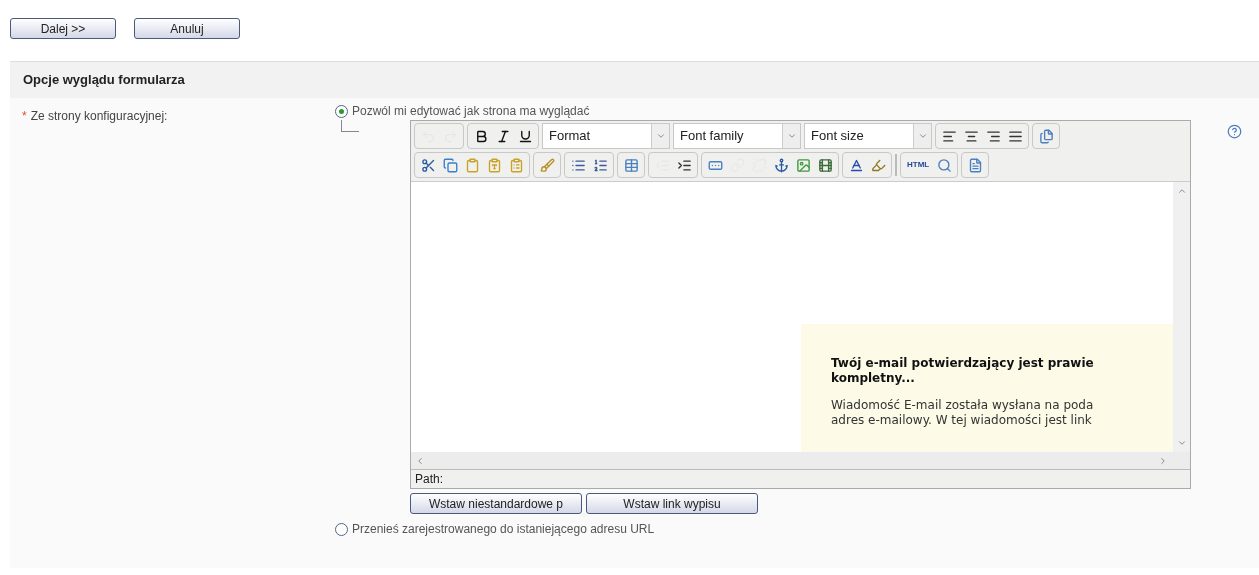  I want to click on scroll-left-icon, so click(420, 460).